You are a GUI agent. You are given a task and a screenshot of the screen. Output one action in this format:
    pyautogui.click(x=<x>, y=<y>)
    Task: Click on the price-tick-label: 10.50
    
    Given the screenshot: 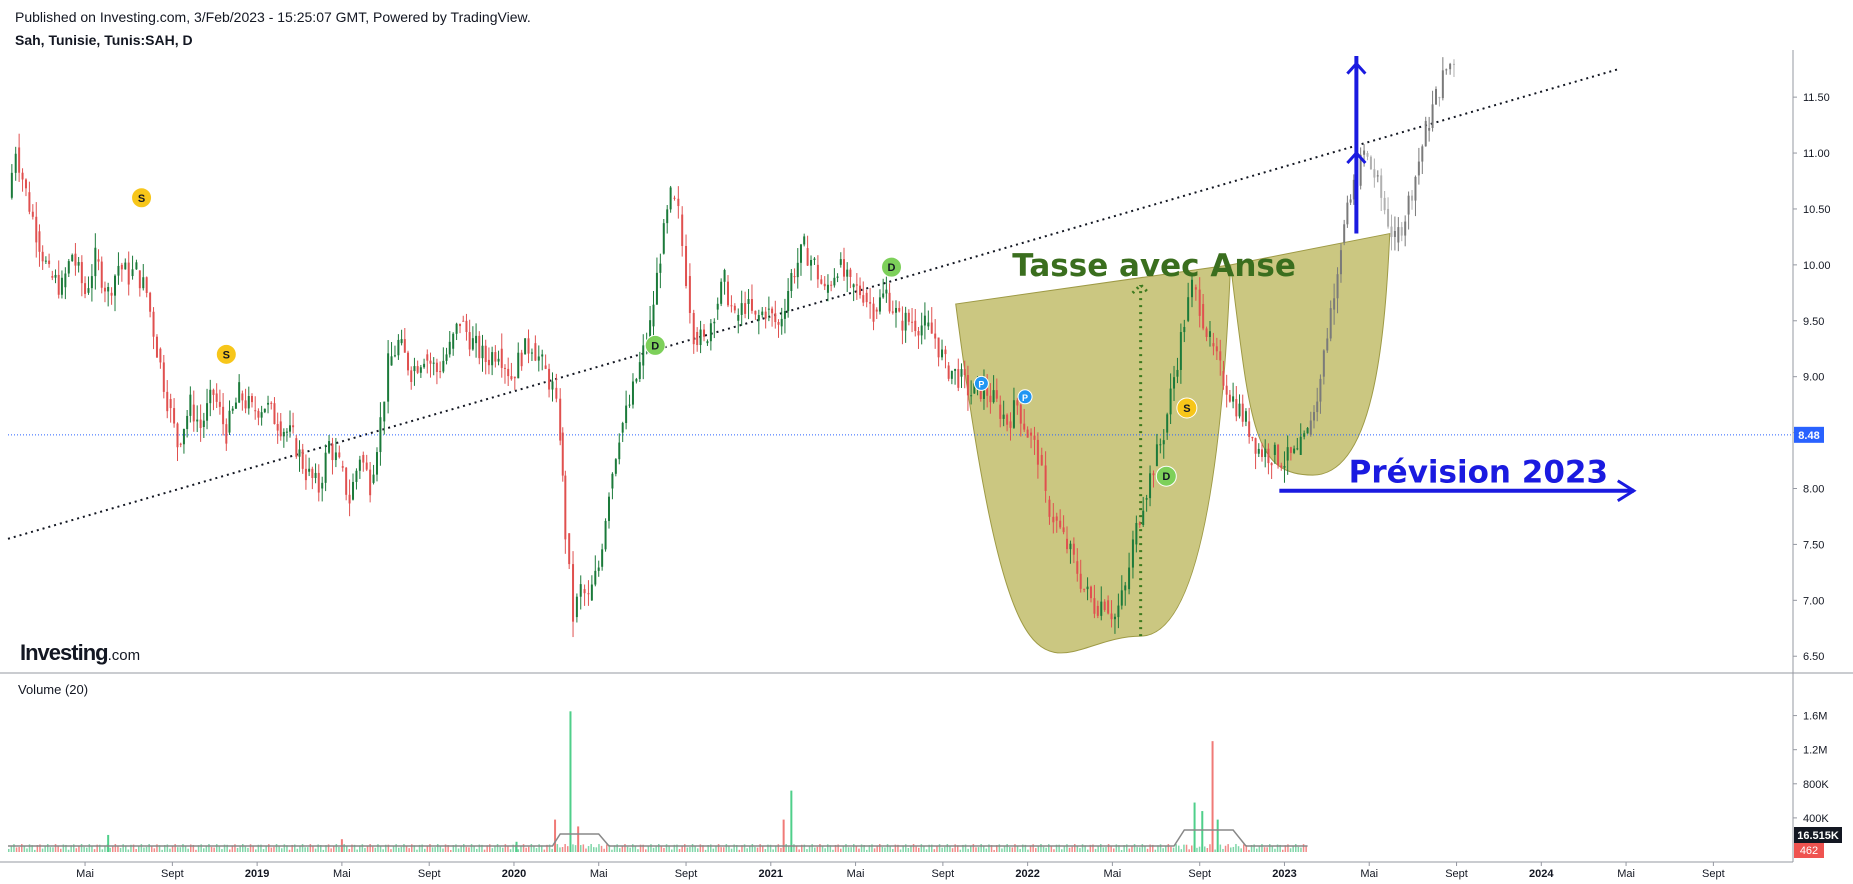 What is the action you would take?
    pyautogui.click(x=1817, y=210)
    